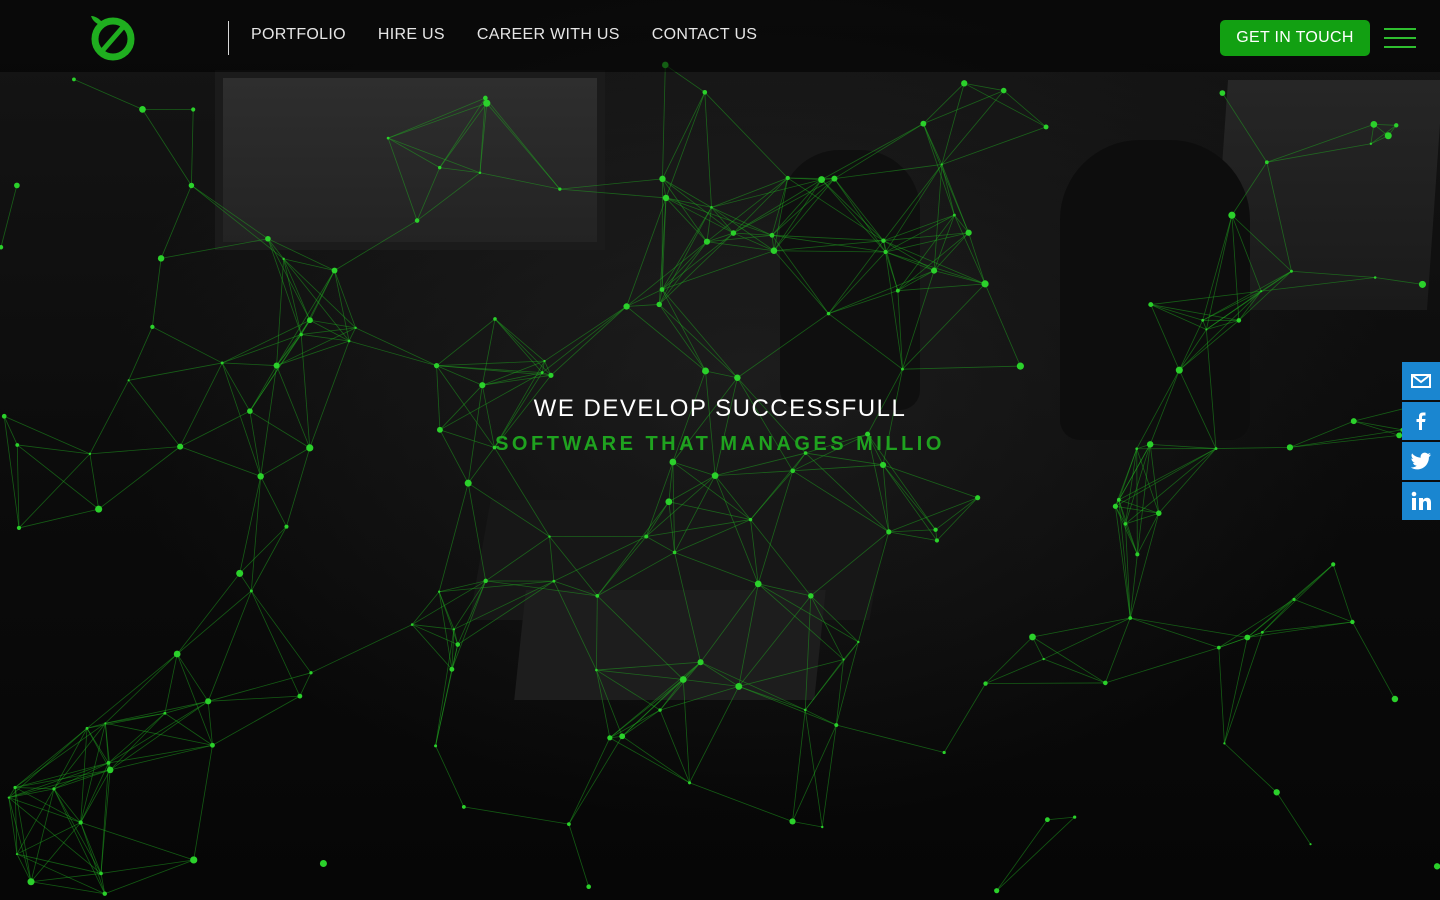 The width and height of the screenshot is (1440, 900). I want to click on linkedin-icon, so click(1421, 500).